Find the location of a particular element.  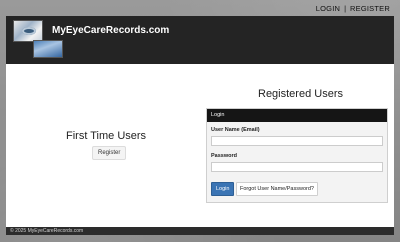

forgot-credentials-button: Forgot User Name/Password? is located at coordinates (277, 189).